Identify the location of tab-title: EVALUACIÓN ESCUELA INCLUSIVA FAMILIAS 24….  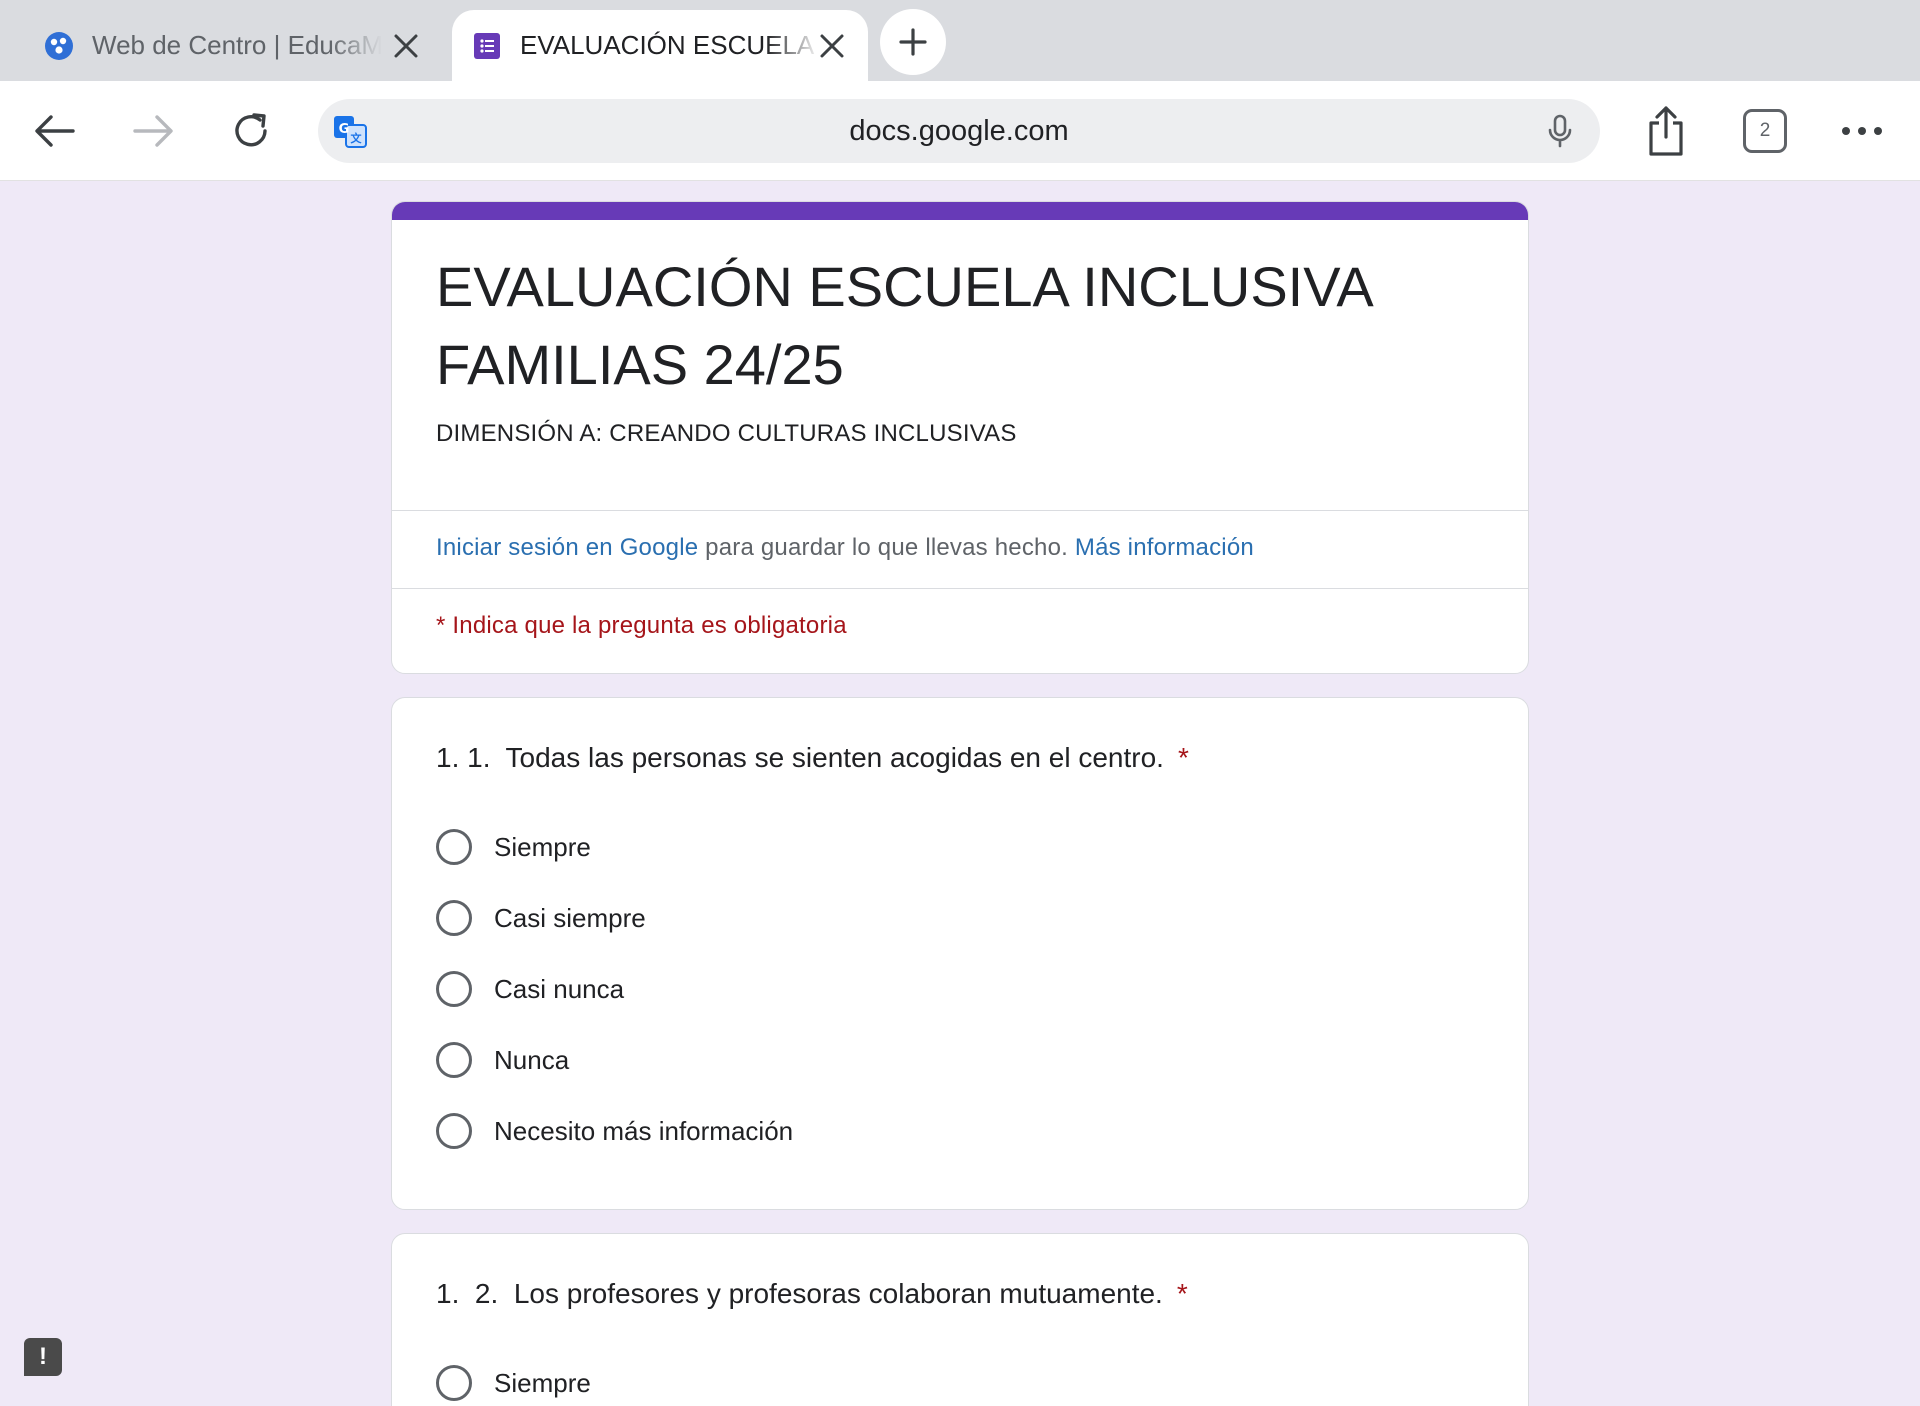
(670, 45).